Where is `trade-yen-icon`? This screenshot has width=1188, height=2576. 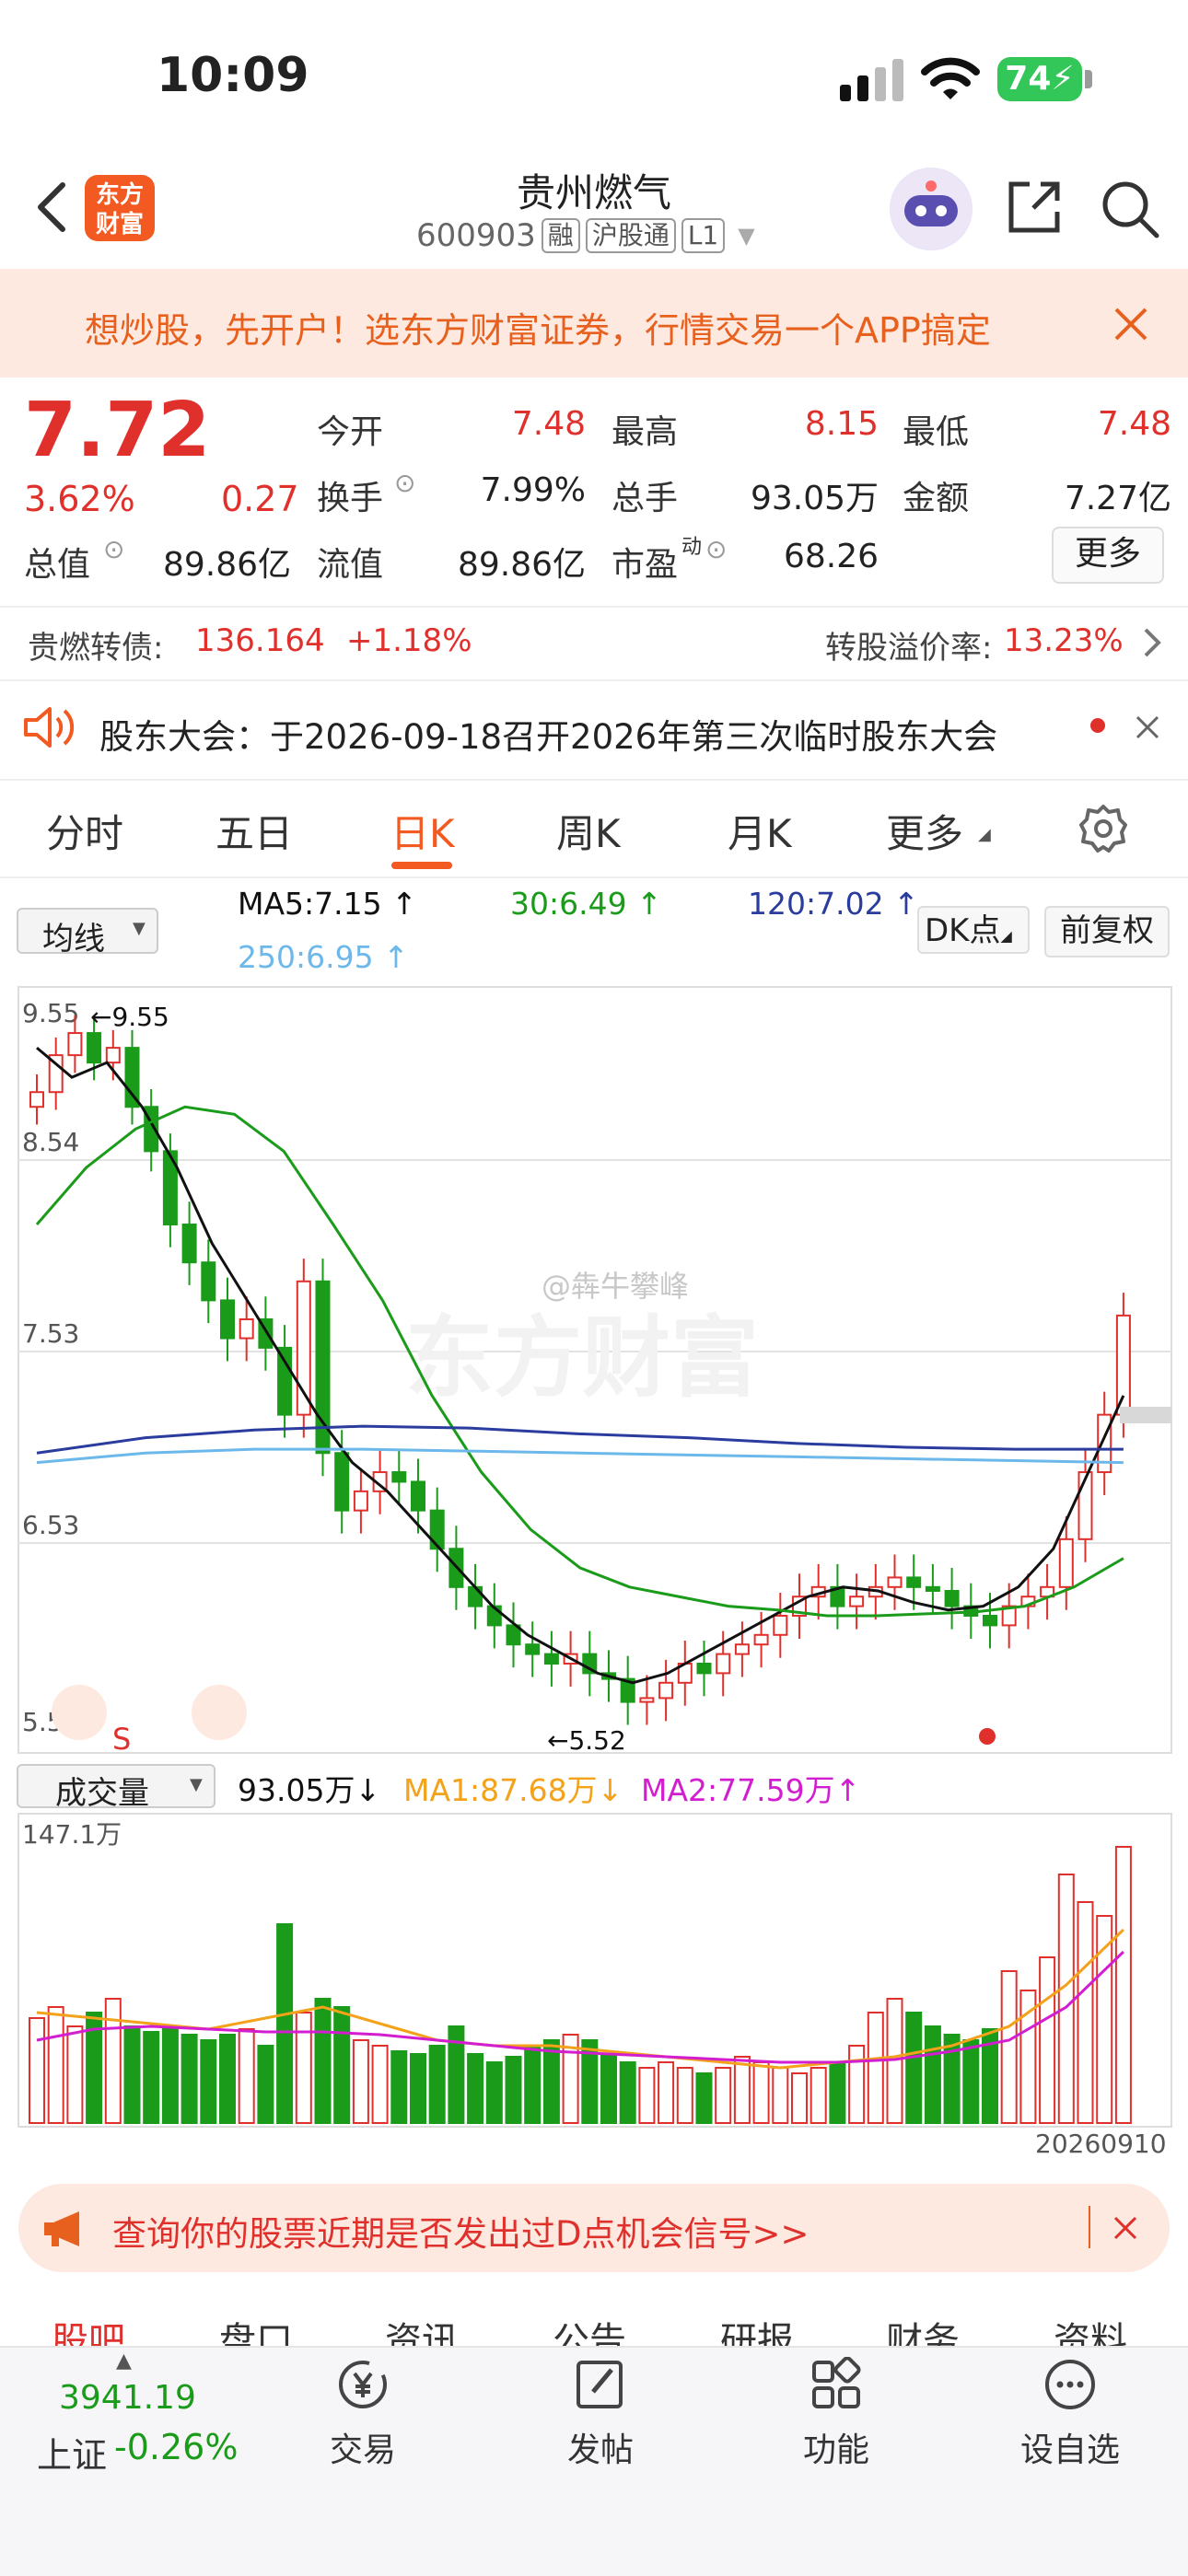 trade-yen-icon is located at coordinates (362, 2384).